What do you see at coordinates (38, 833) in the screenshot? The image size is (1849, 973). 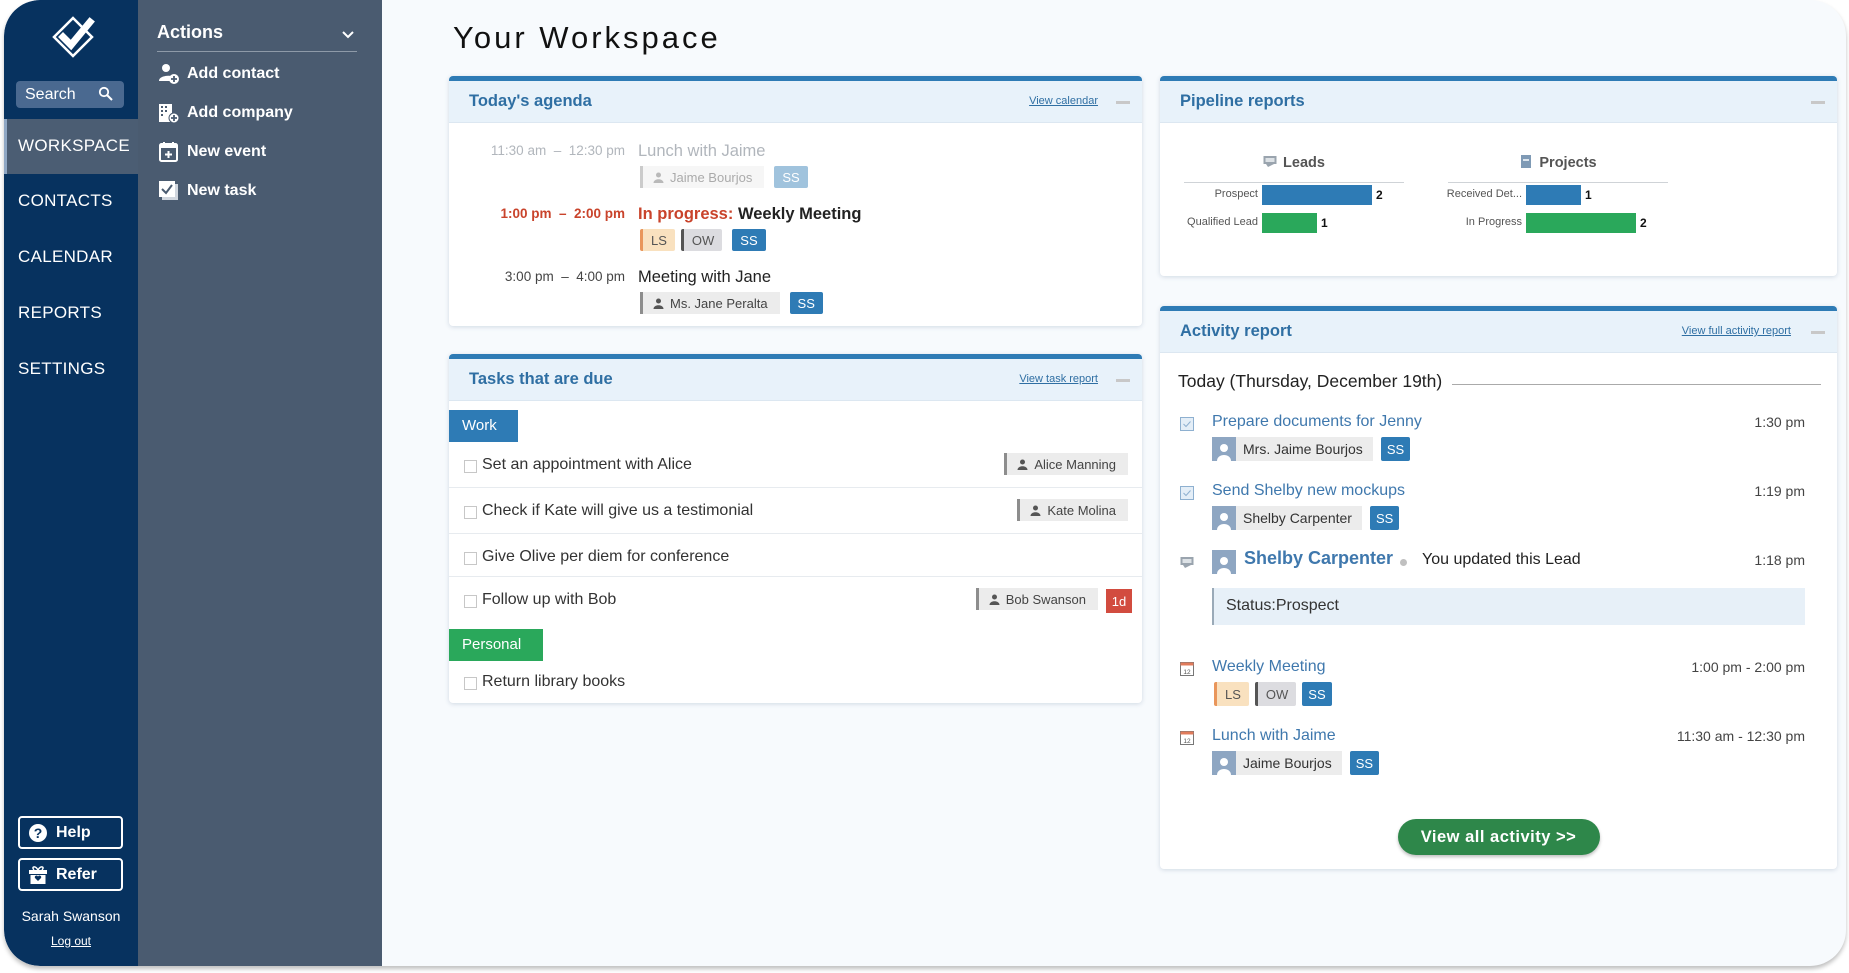 I see `help-icon: ?` at bounding box center [38, 833].